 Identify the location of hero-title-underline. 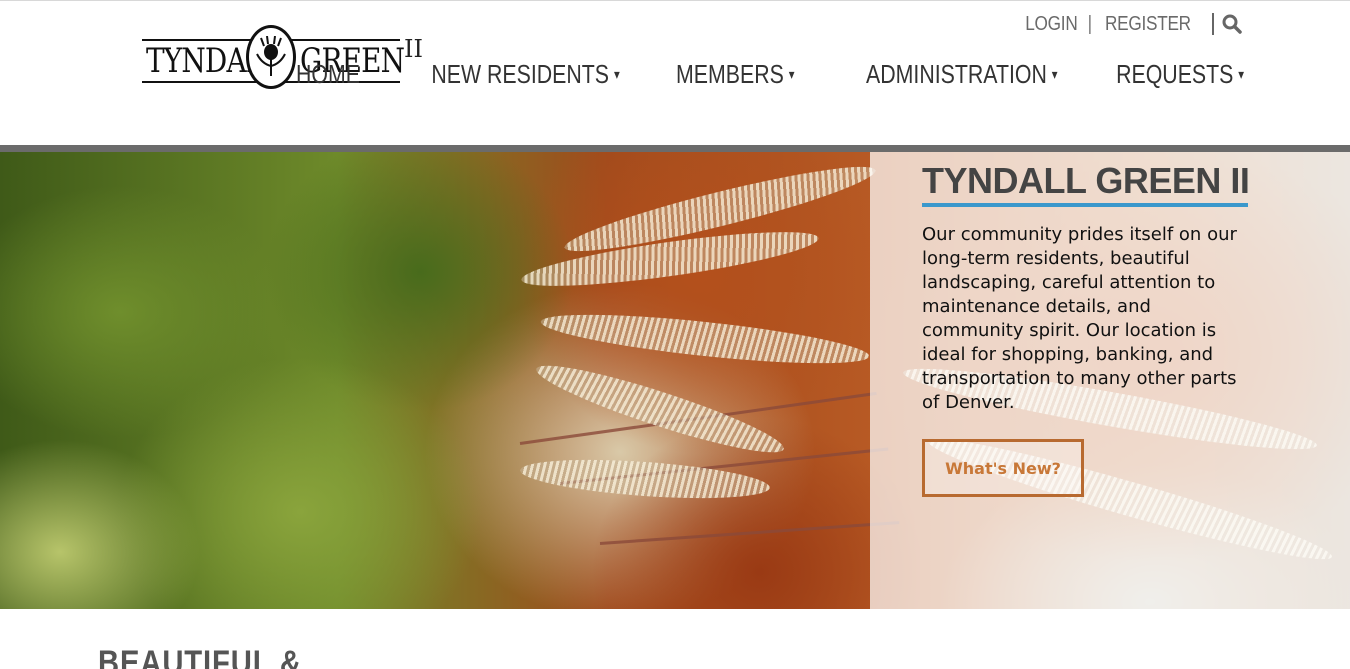
(1085, 205).